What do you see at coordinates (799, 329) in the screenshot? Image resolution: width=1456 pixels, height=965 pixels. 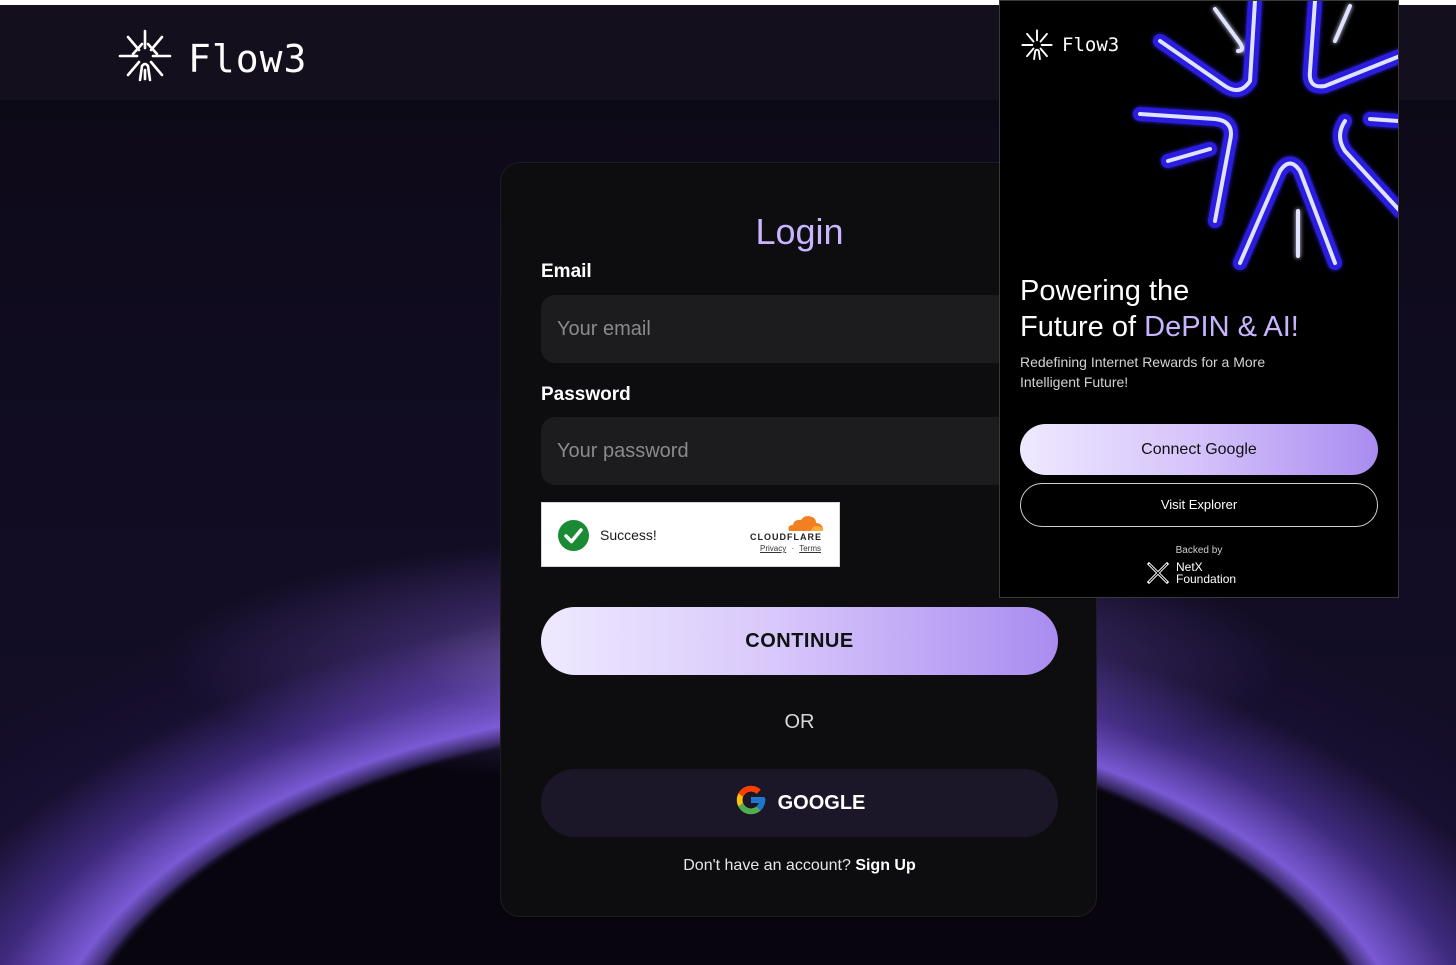 I see `email-input` at bounding box center [799, 329].